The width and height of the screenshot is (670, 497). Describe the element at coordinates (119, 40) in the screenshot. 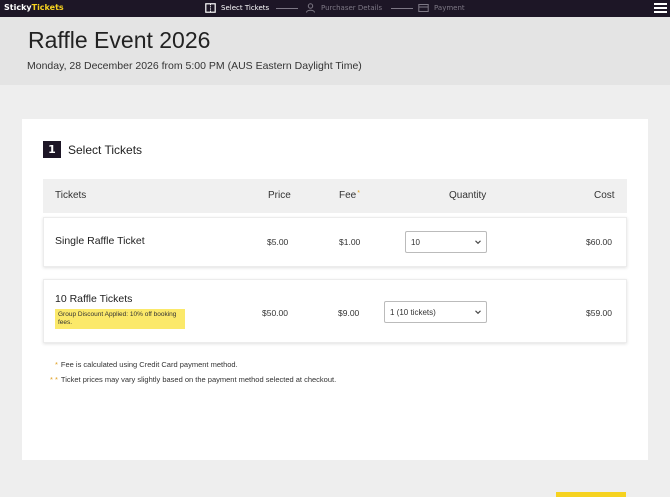

I see `event-title: Raffle Event 2026` at that location.